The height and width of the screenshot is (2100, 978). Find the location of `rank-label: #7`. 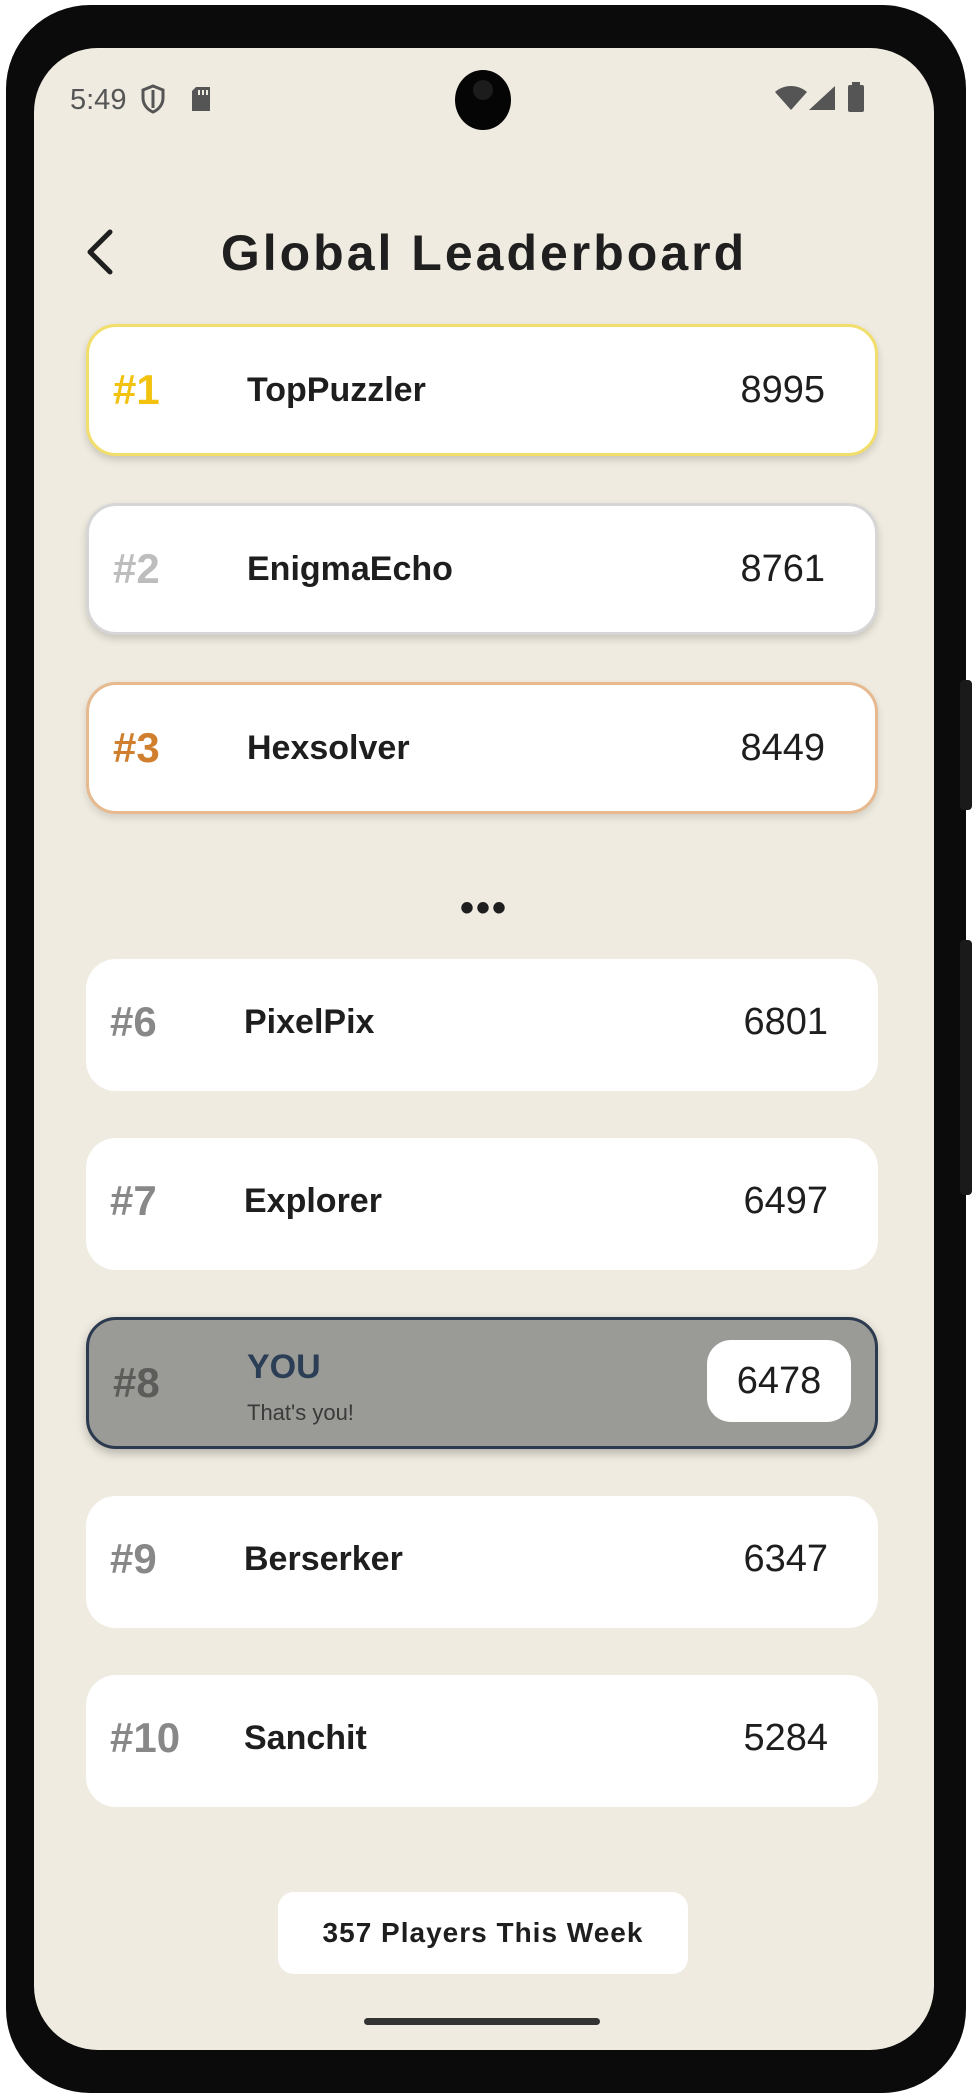

rank-label: #7 is located at coordinates (133, 1200).